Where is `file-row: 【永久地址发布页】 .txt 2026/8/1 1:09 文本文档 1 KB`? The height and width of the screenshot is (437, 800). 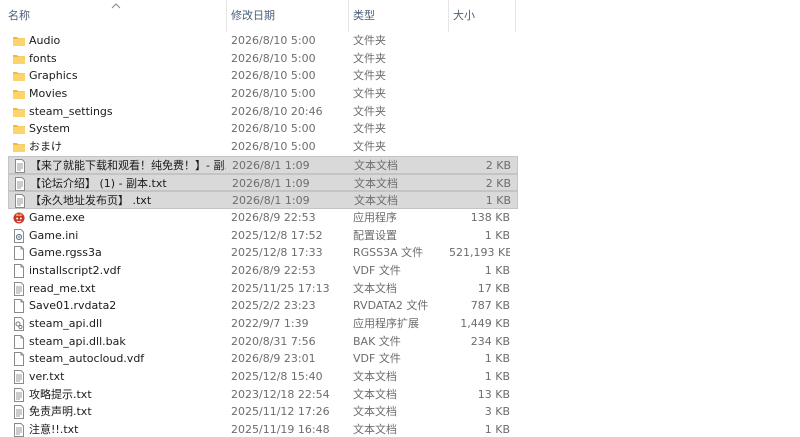
file-row: 【永久地址发布页】 .txt 2026/8/1 1:09 文本文档 1 KB is located at coordinates (263, 200).